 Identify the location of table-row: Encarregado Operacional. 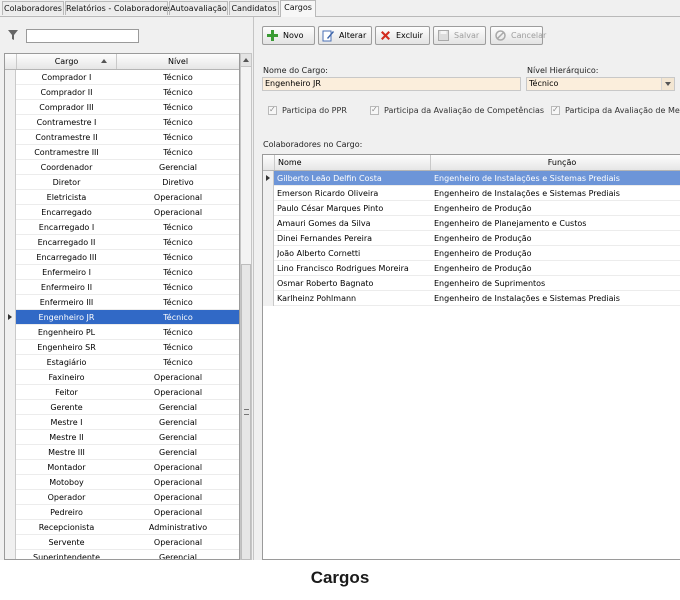
(122, 212).